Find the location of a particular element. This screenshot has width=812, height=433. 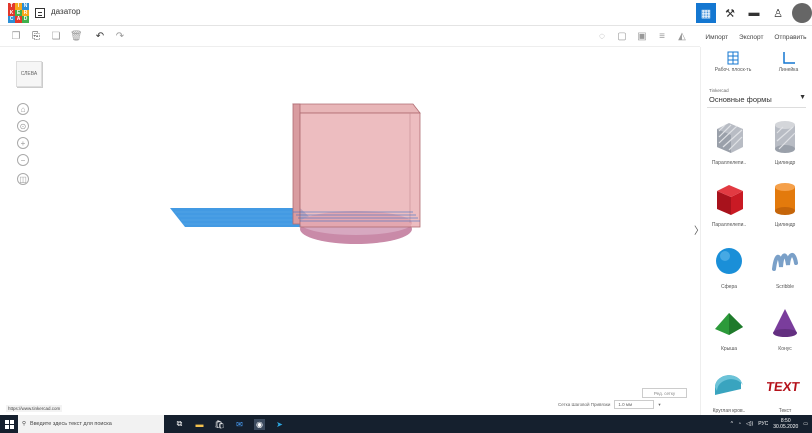

project-name: дазатор is located at coordinates (65, 11).